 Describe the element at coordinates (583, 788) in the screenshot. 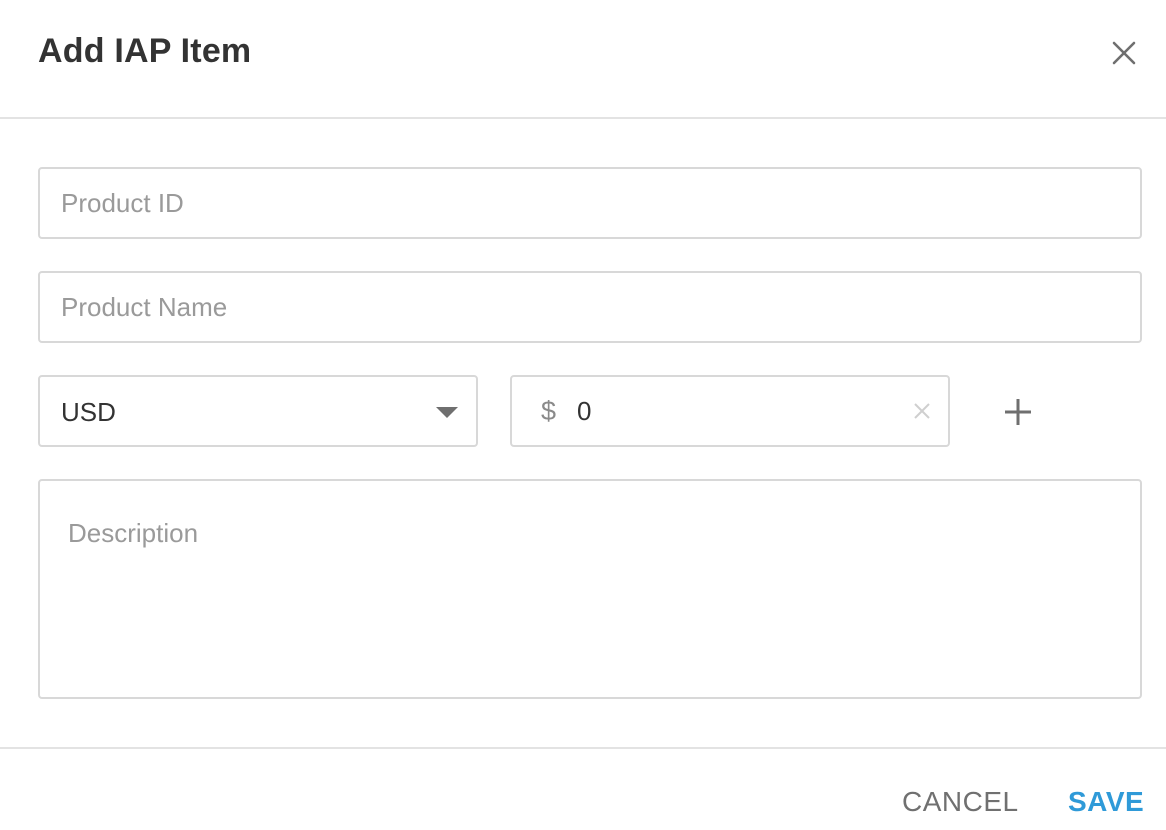

I see `dialog-footer: CANCEL SAVE` at that location.